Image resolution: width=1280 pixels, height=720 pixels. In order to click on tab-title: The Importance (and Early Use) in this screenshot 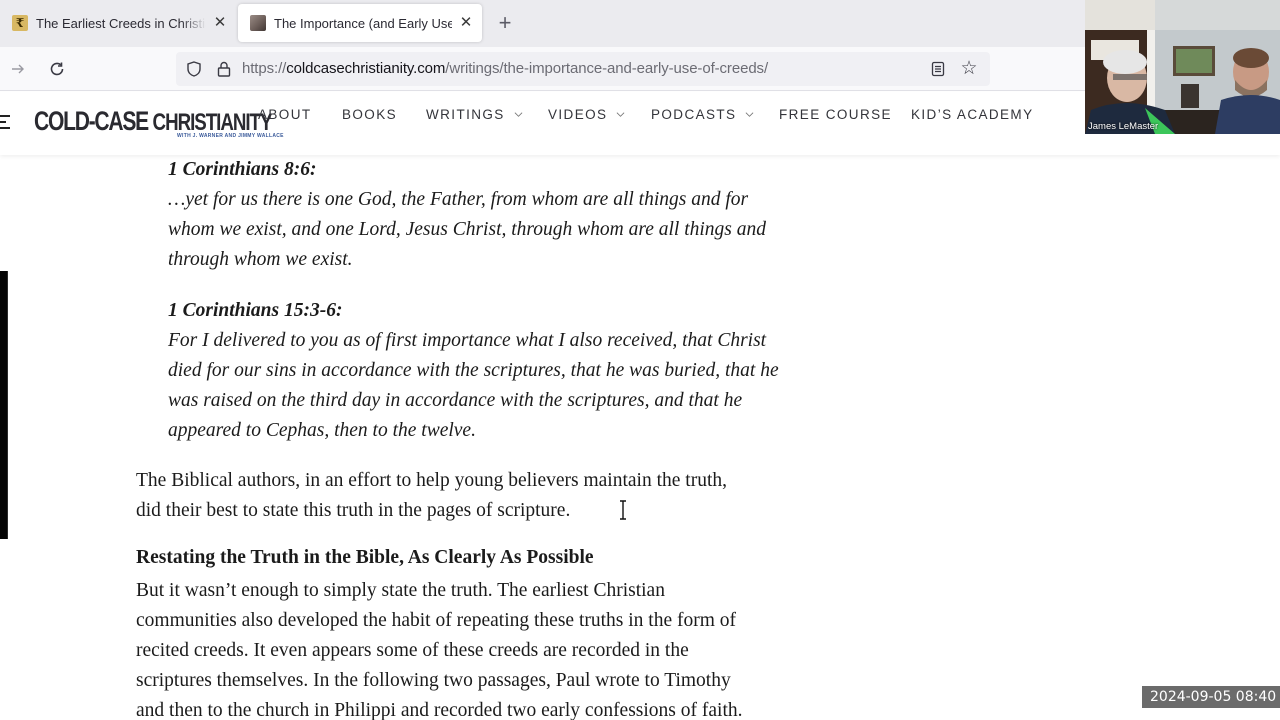, I will do `click(363, 23)`.